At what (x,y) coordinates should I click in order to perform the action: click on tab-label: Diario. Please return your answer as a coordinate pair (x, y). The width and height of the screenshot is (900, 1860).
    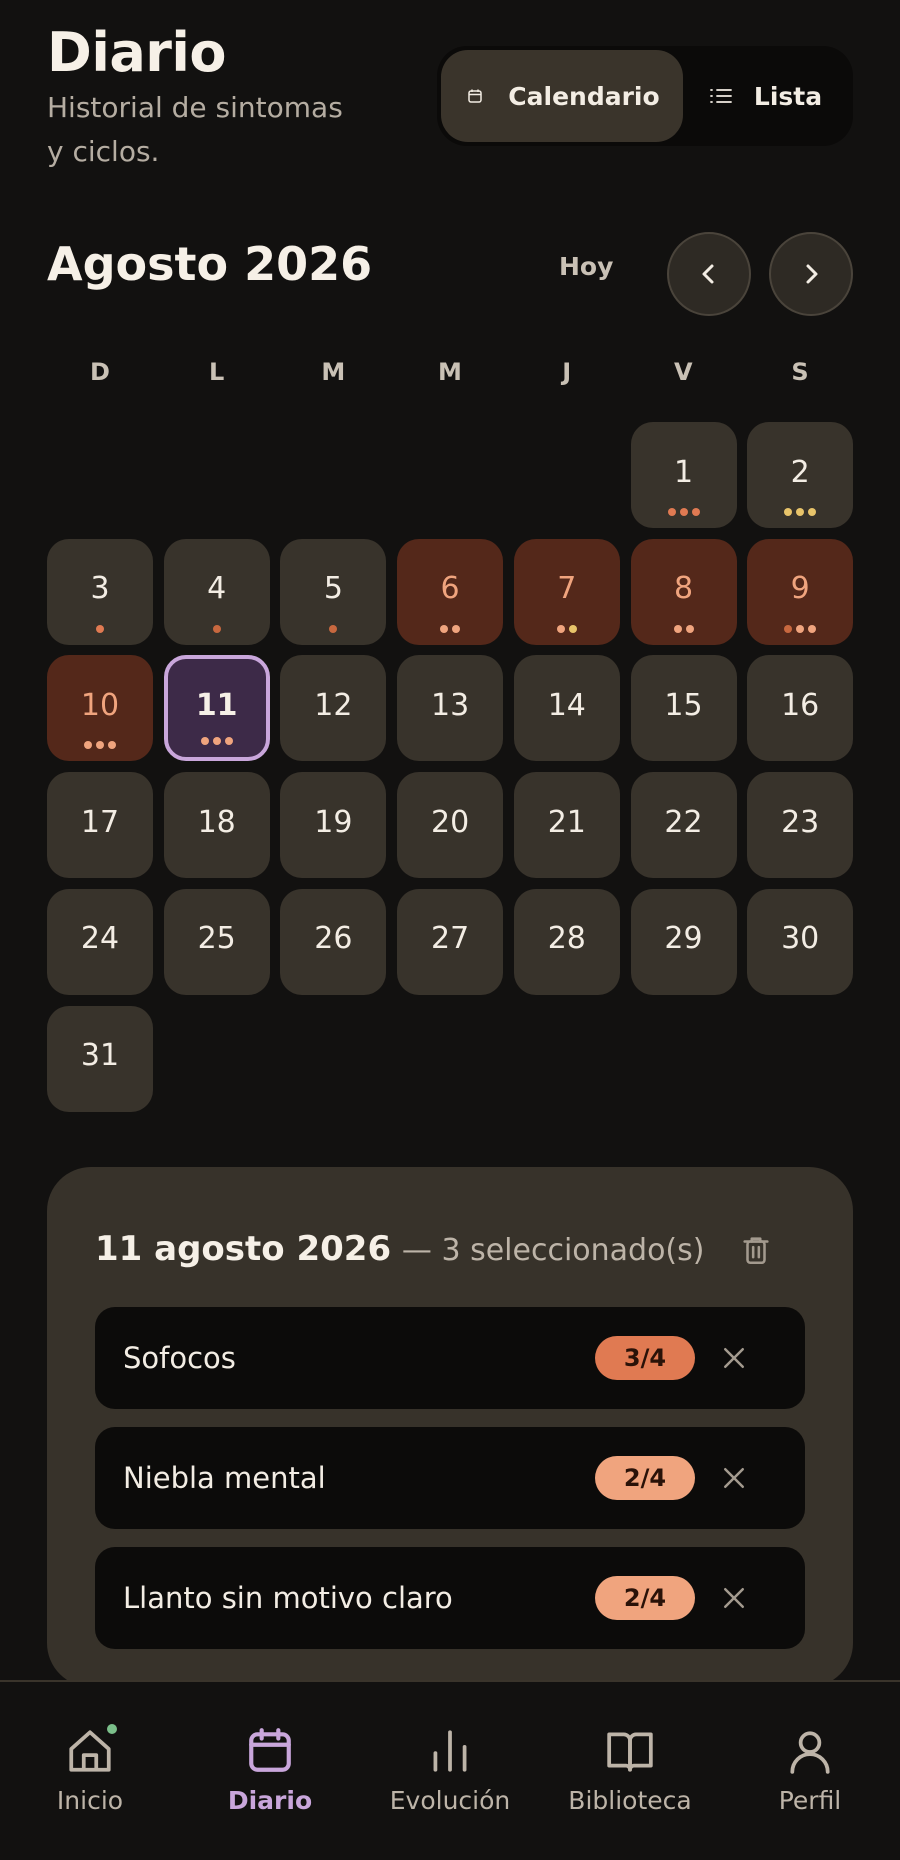
    Looking at the image, I should click on (270, 1800).